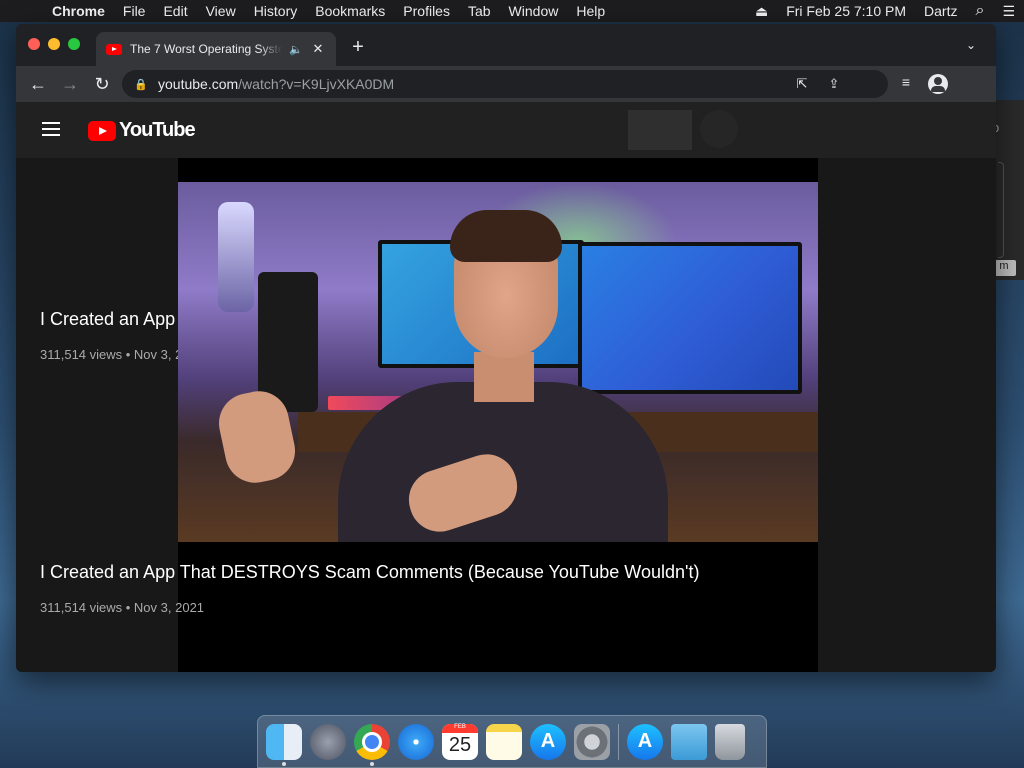  Describe the element at coordinates (761, 11) in the screenshot. I see `eject-icon: ⏏` at that location.